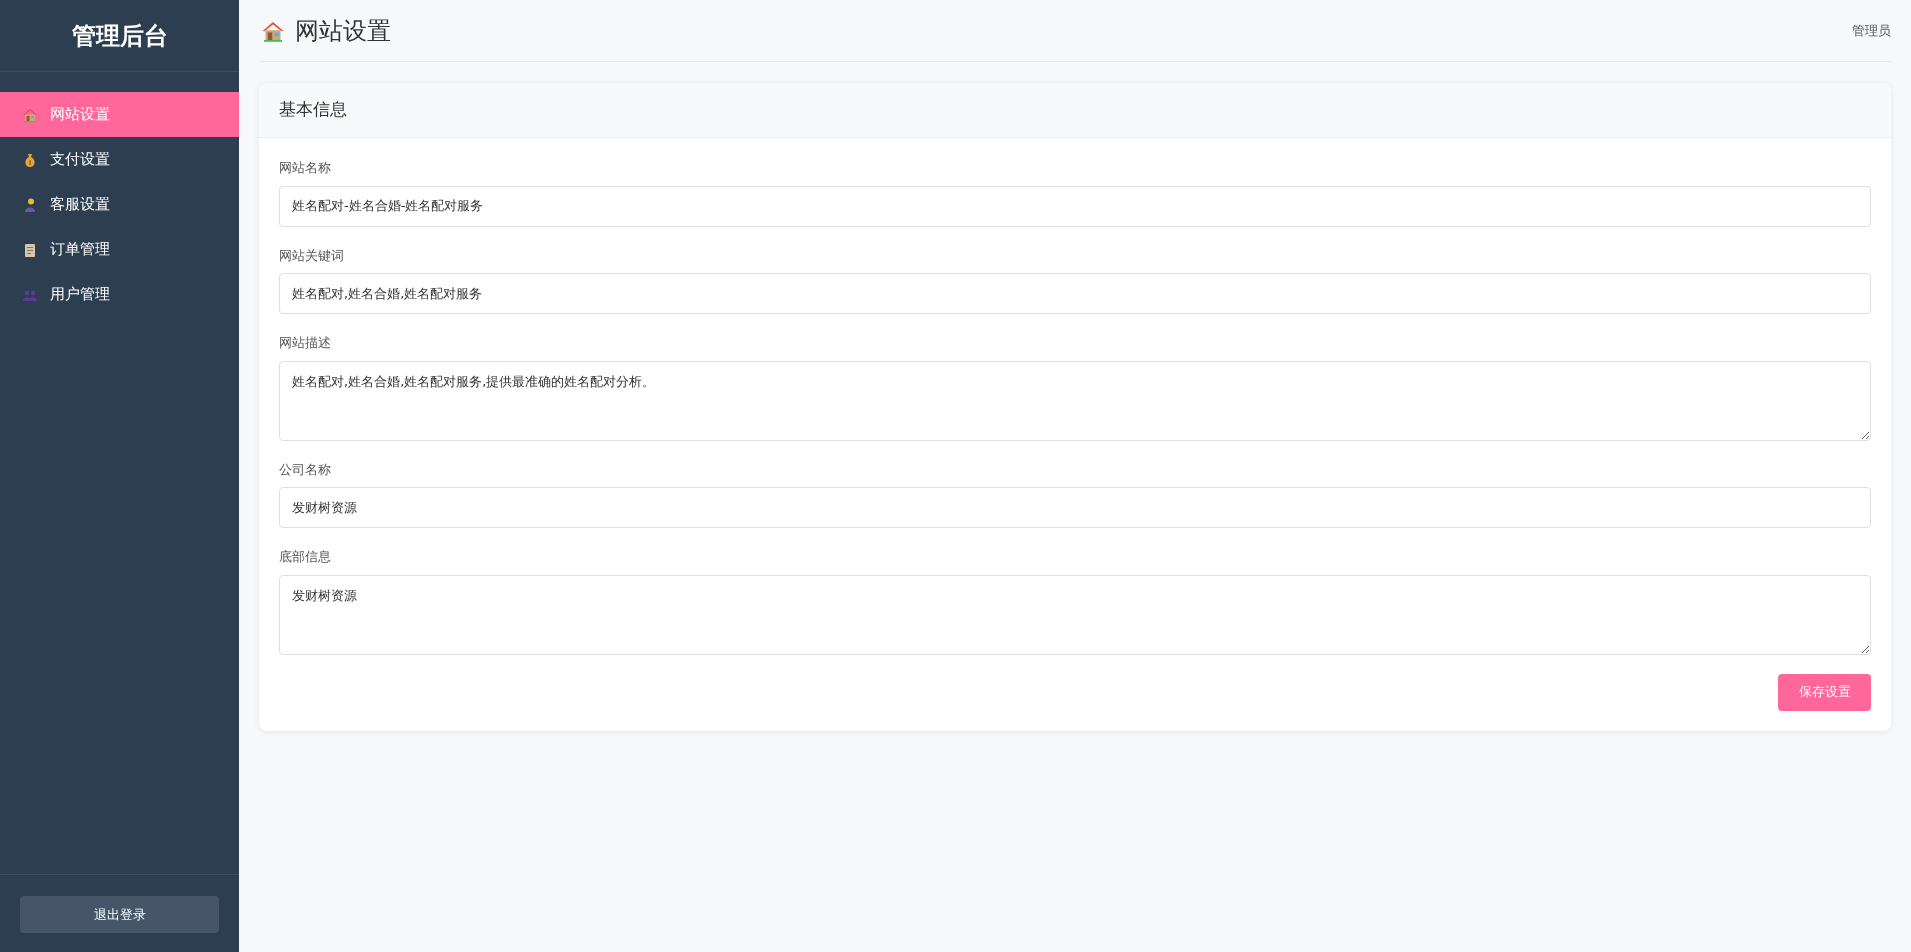 This screenshot has height=952, width=1911. What do you see at coordinates (30, 204) in the screenshot?
I see `person-icon` at bounding box center [30, 204].